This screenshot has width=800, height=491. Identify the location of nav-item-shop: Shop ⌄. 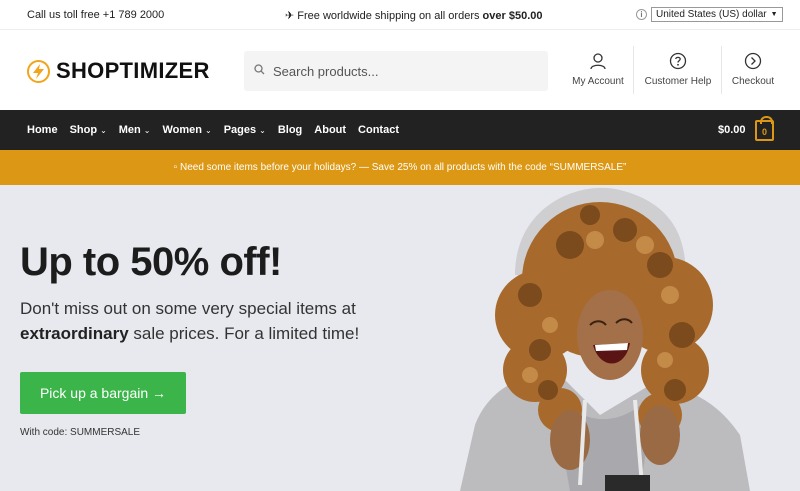
(88, 130).